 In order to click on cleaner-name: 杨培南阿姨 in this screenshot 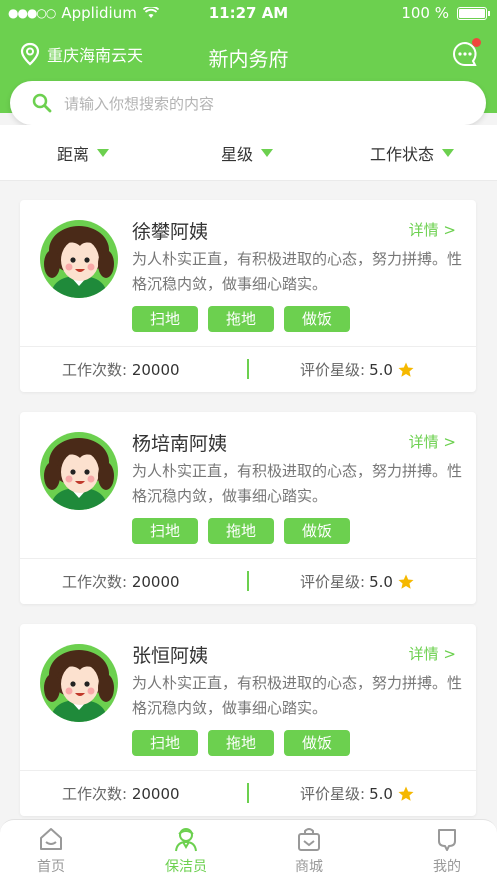, I will do `click(180, 444)`.